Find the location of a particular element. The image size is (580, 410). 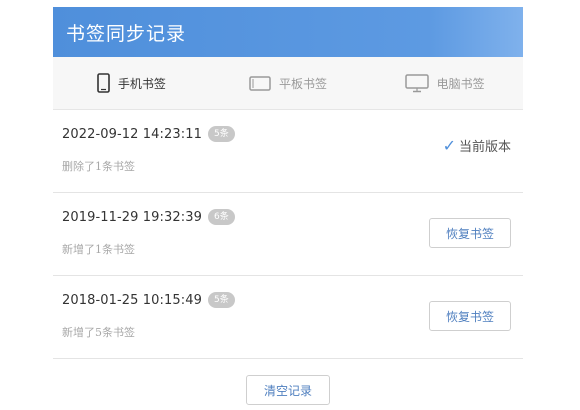

current-version-status: ✓ 当前版本 is located at coordinates (477, 145).